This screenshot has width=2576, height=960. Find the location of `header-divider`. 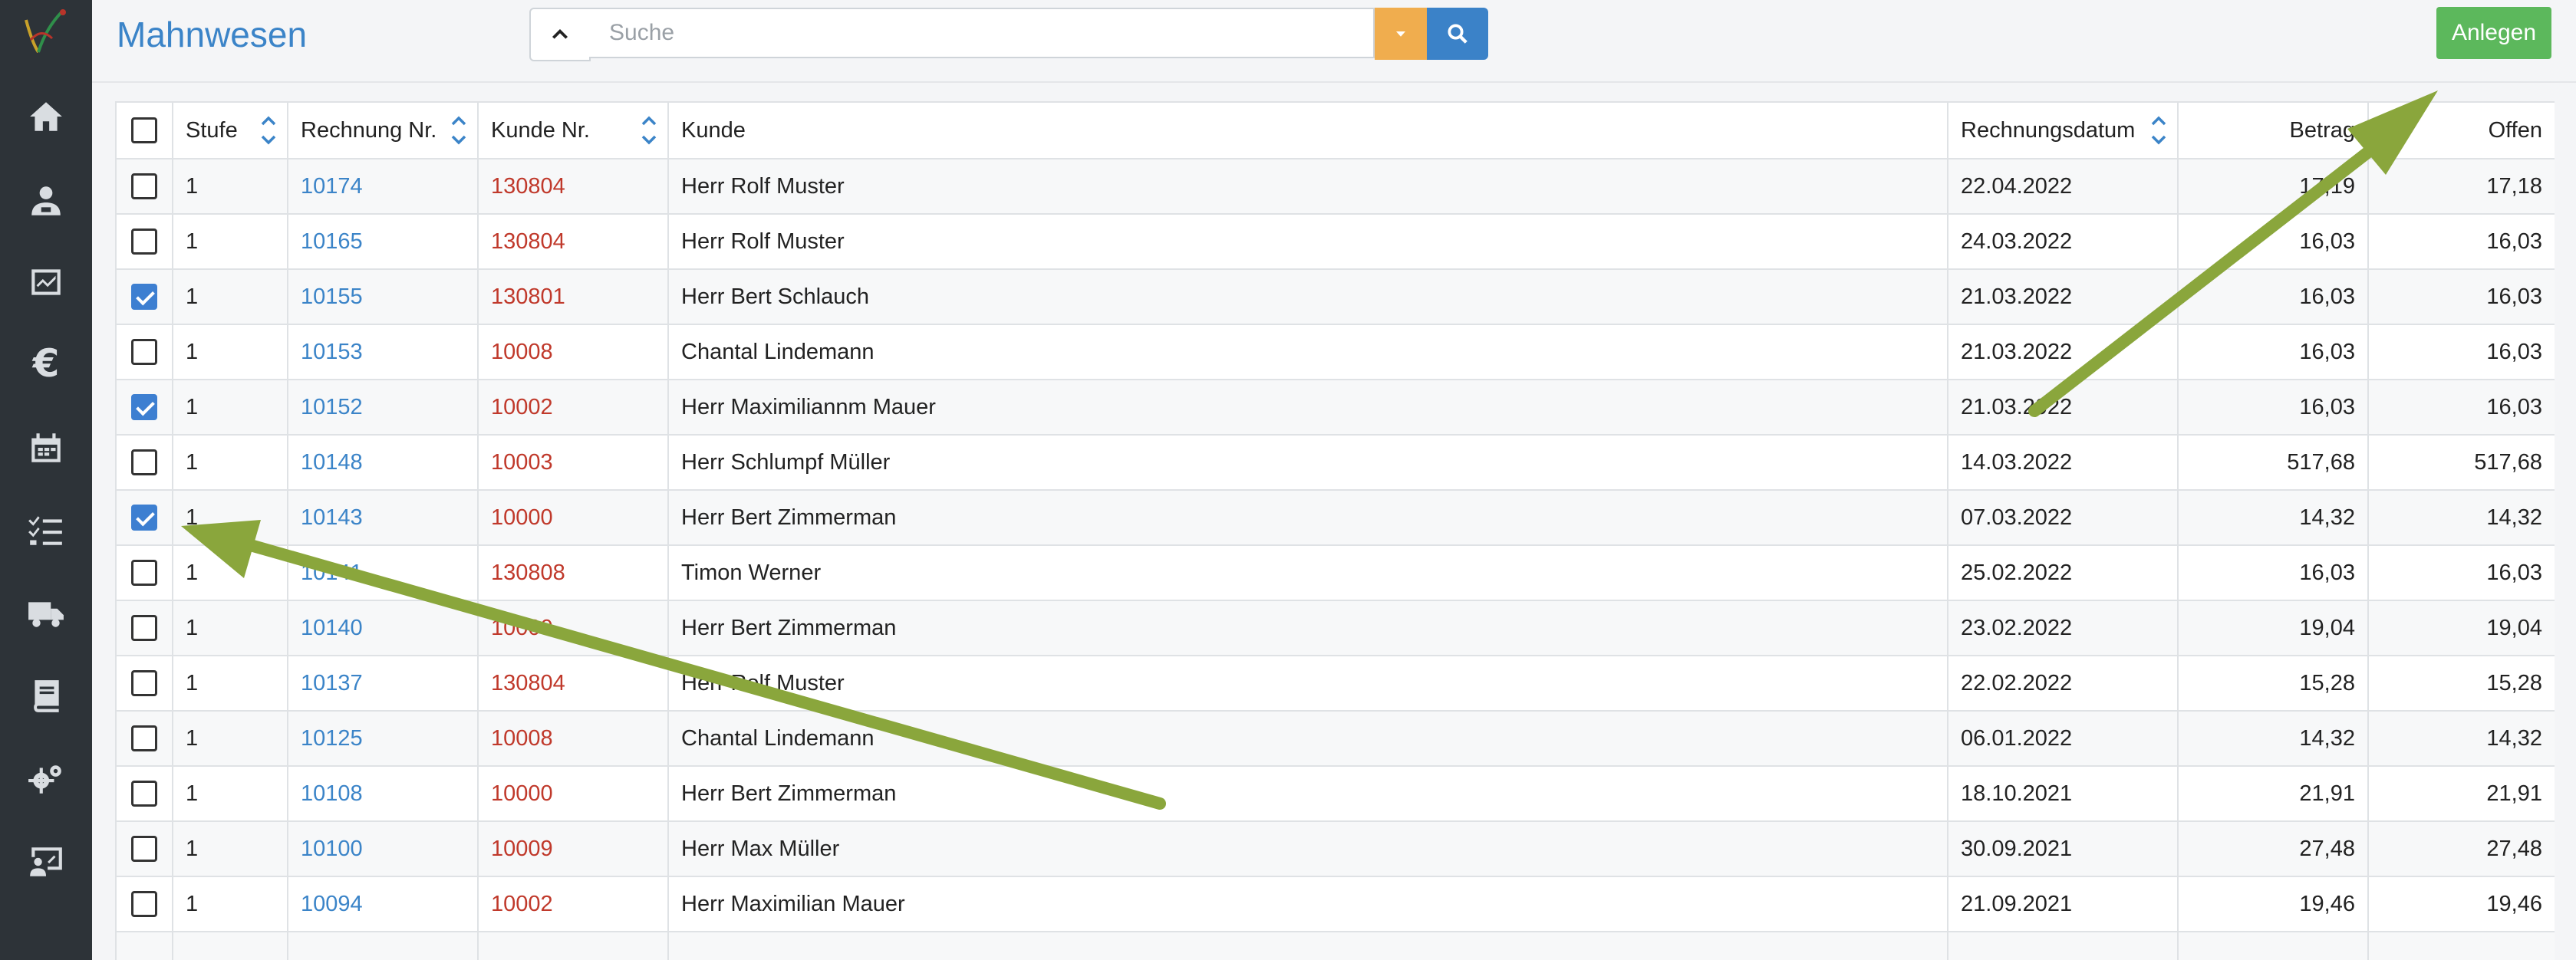

header-divider is located at coordinates (1334, 82).